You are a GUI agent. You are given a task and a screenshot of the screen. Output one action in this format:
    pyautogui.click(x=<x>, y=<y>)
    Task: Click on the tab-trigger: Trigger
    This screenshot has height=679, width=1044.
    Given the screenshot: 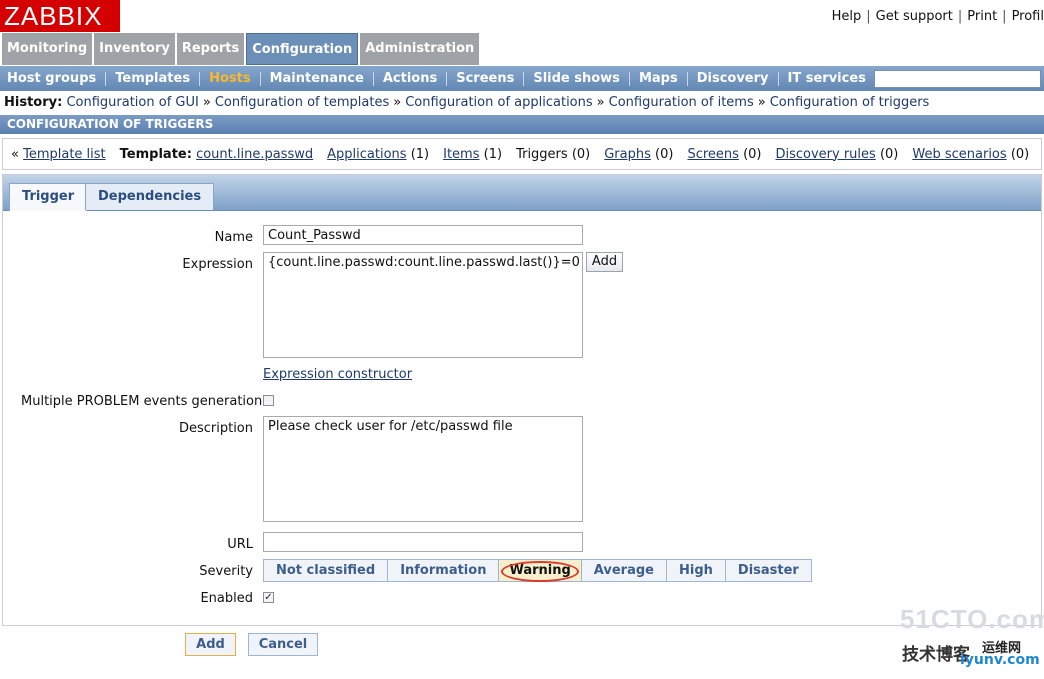 What is the action you would take?
    pyautogui.click(x=48, y=197)
    